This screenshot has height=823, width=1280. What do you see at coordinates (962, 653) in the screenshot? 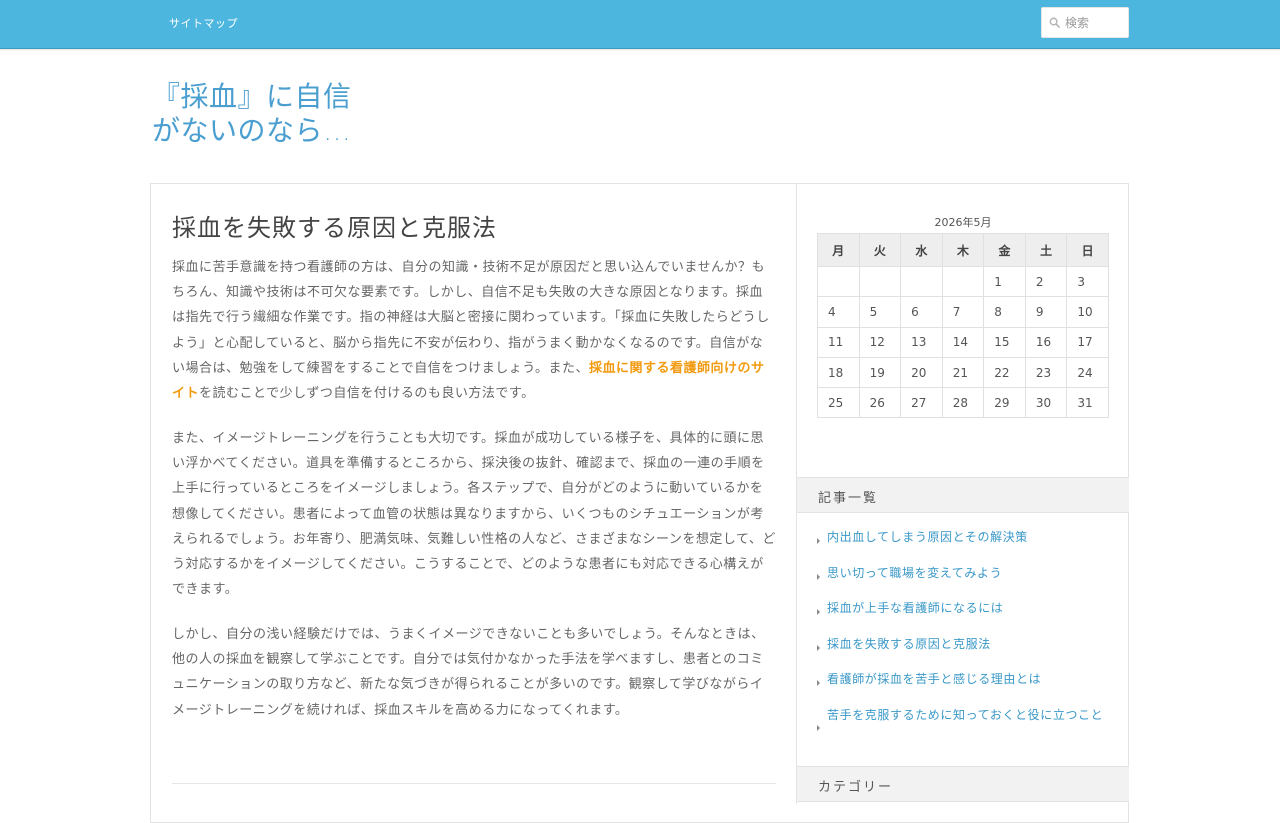
I see `recent-post-item: 採血を失敗する原因と克服法` at bounding box center [962, 653].